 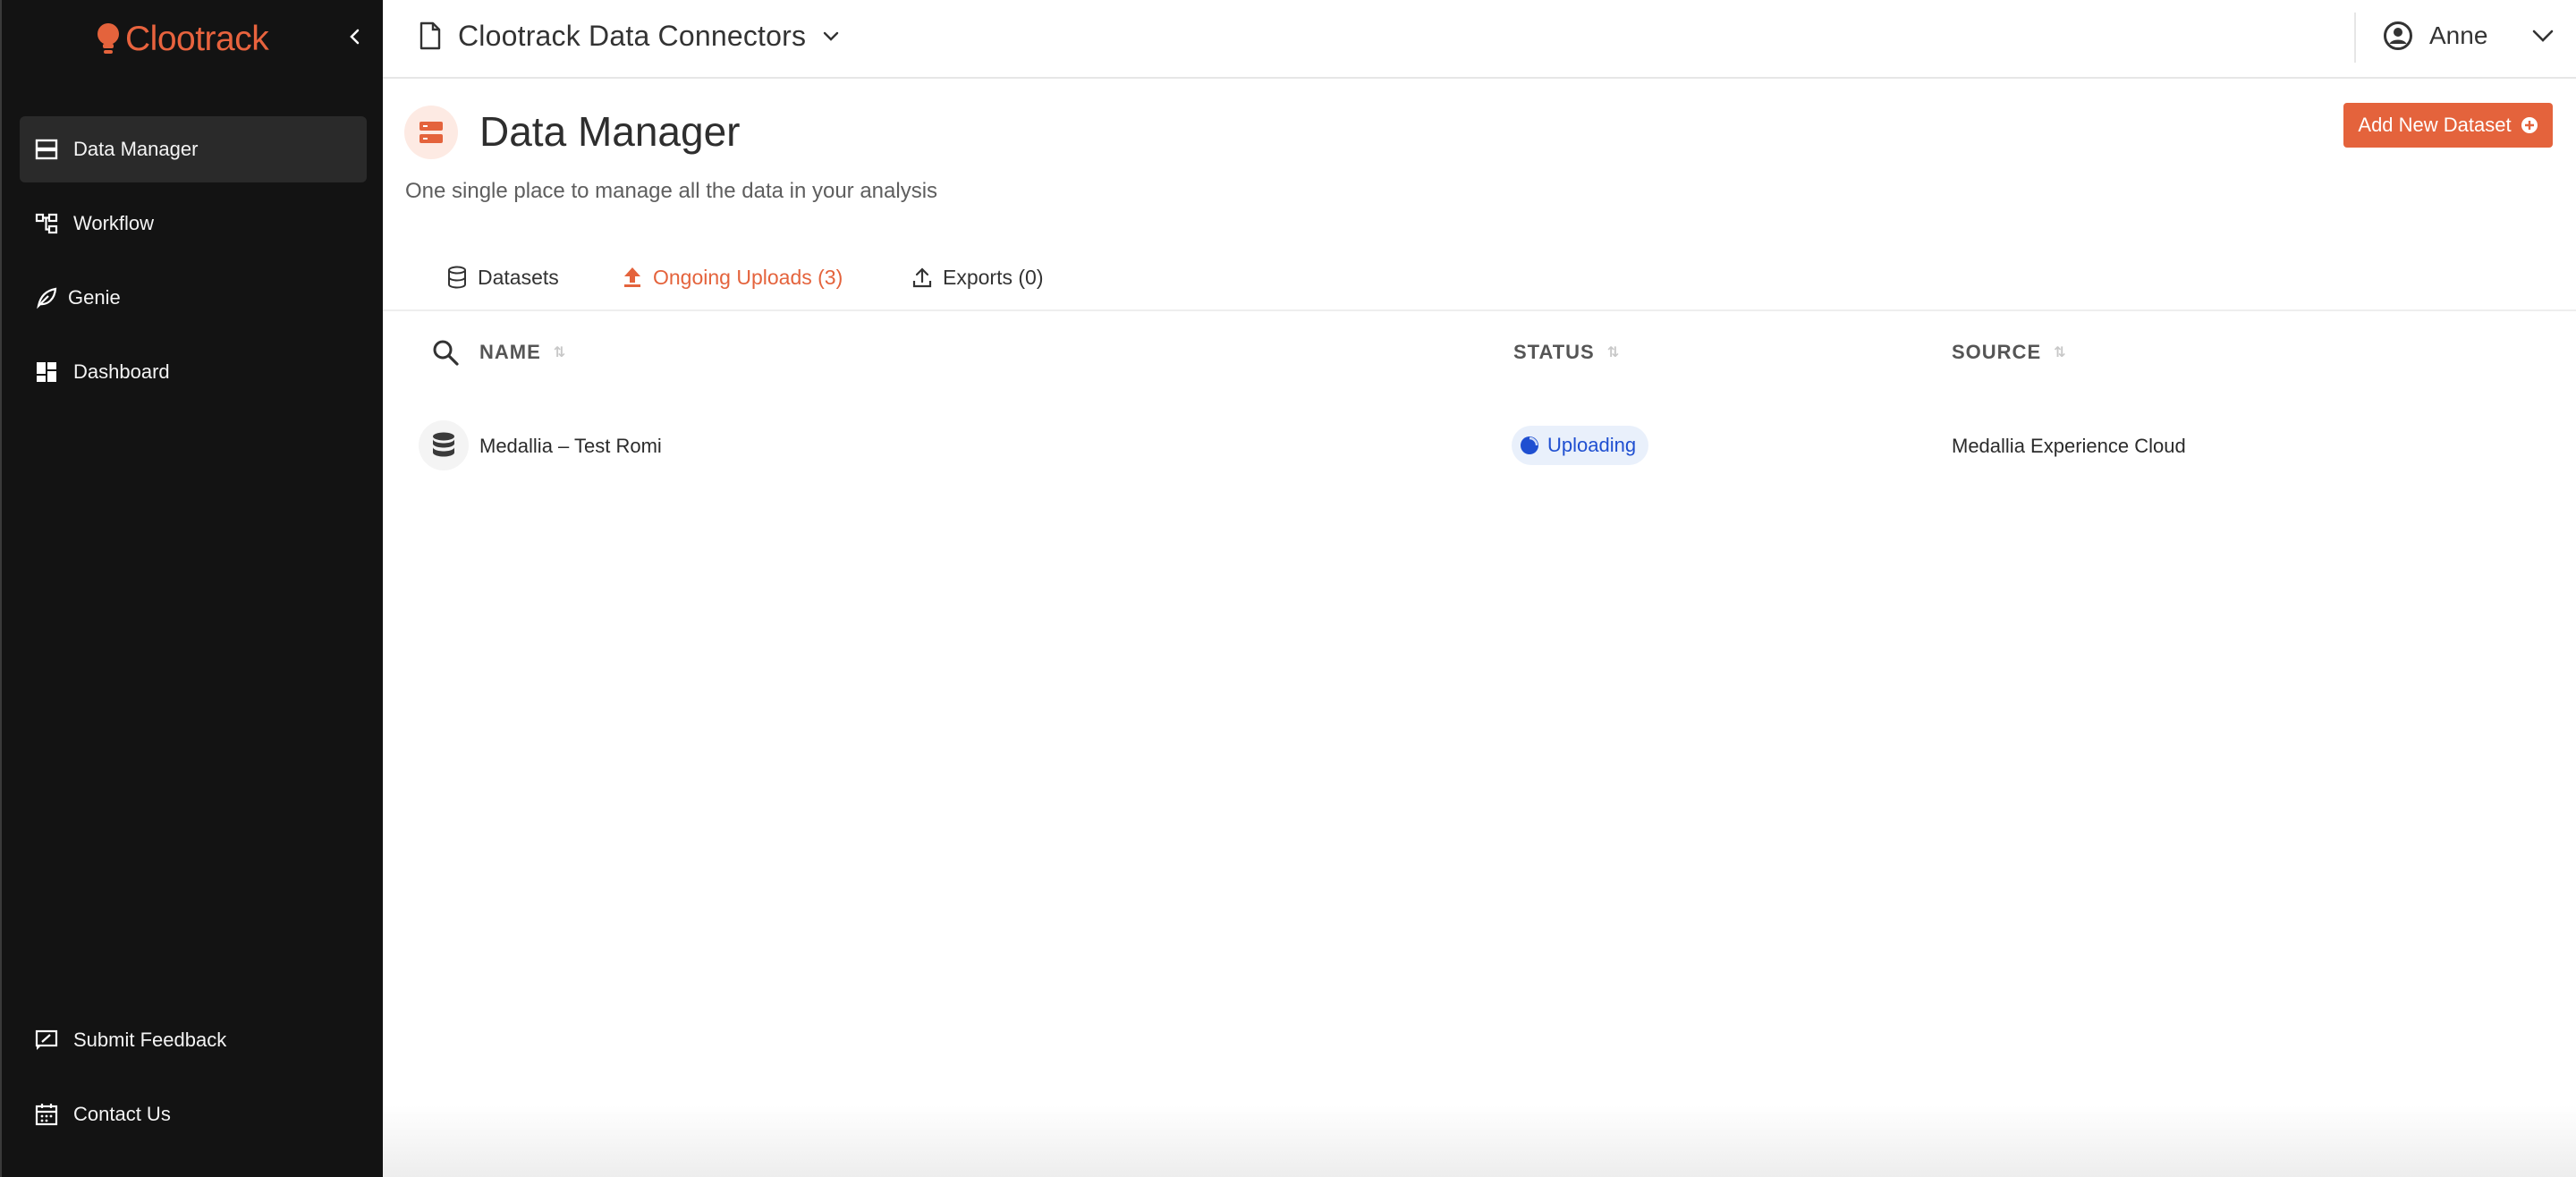 I want to click on dataset-name: Medallia – Test Romi, so click(x=570, y=446).